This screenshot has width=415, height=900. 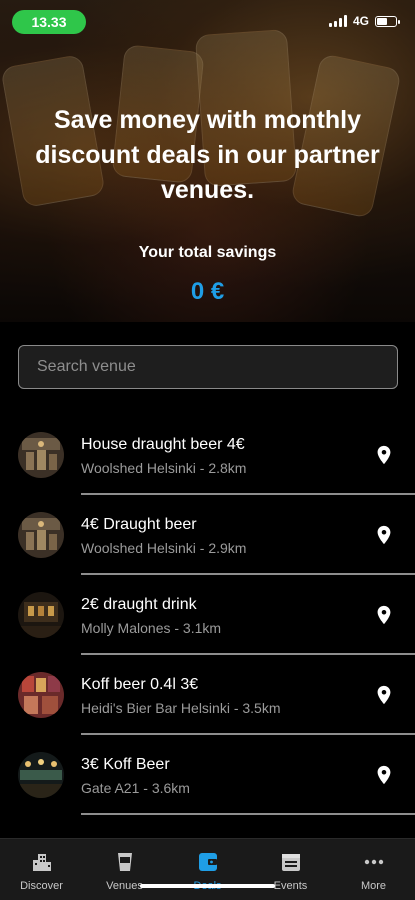 I want to click on deal-venue: Molly Malones - 3.1km, so click(x=151, y=628).